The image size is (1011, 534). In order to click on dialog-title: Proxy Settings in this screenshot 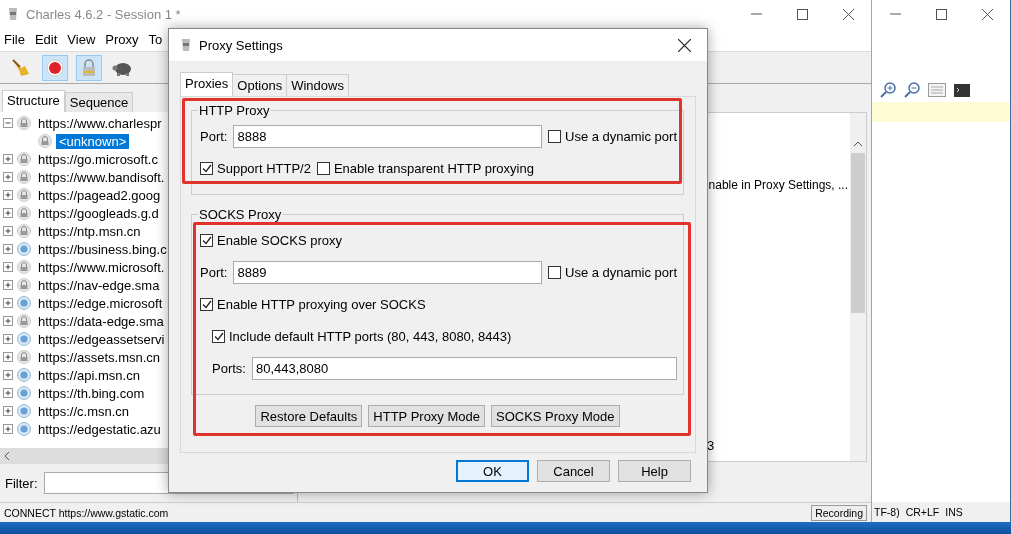, I will do `click(241, 45)`.